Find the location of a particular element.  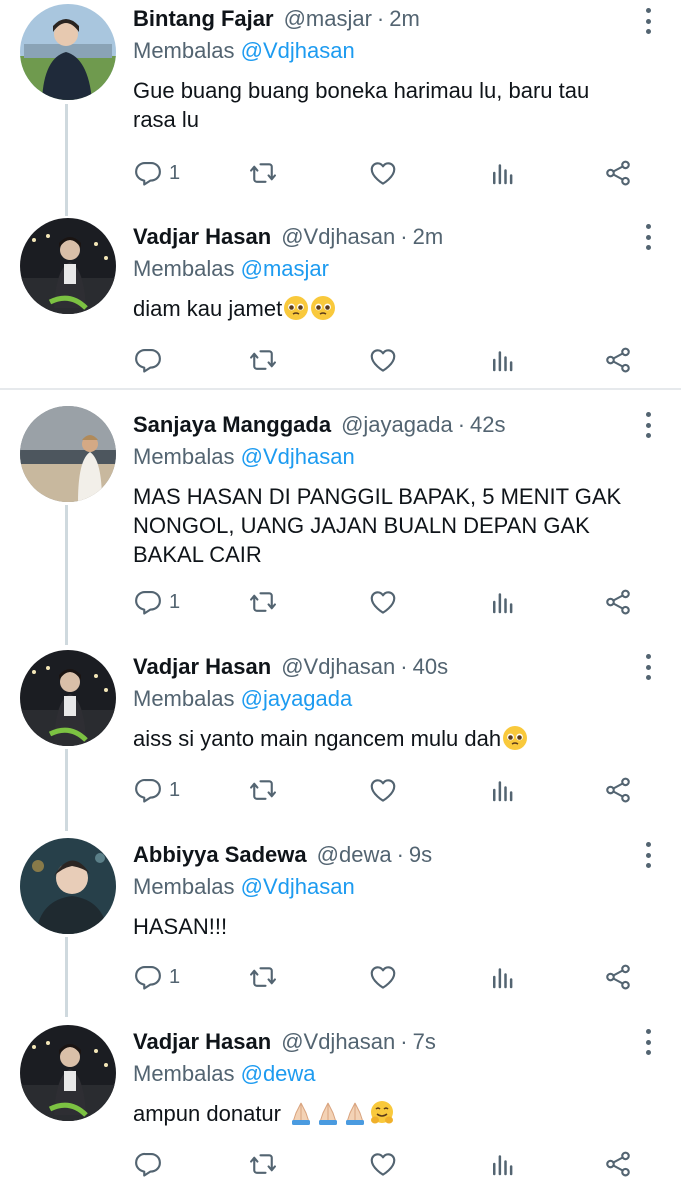

tweet-text: HASAN!!! is located at coordinates (180, 926).